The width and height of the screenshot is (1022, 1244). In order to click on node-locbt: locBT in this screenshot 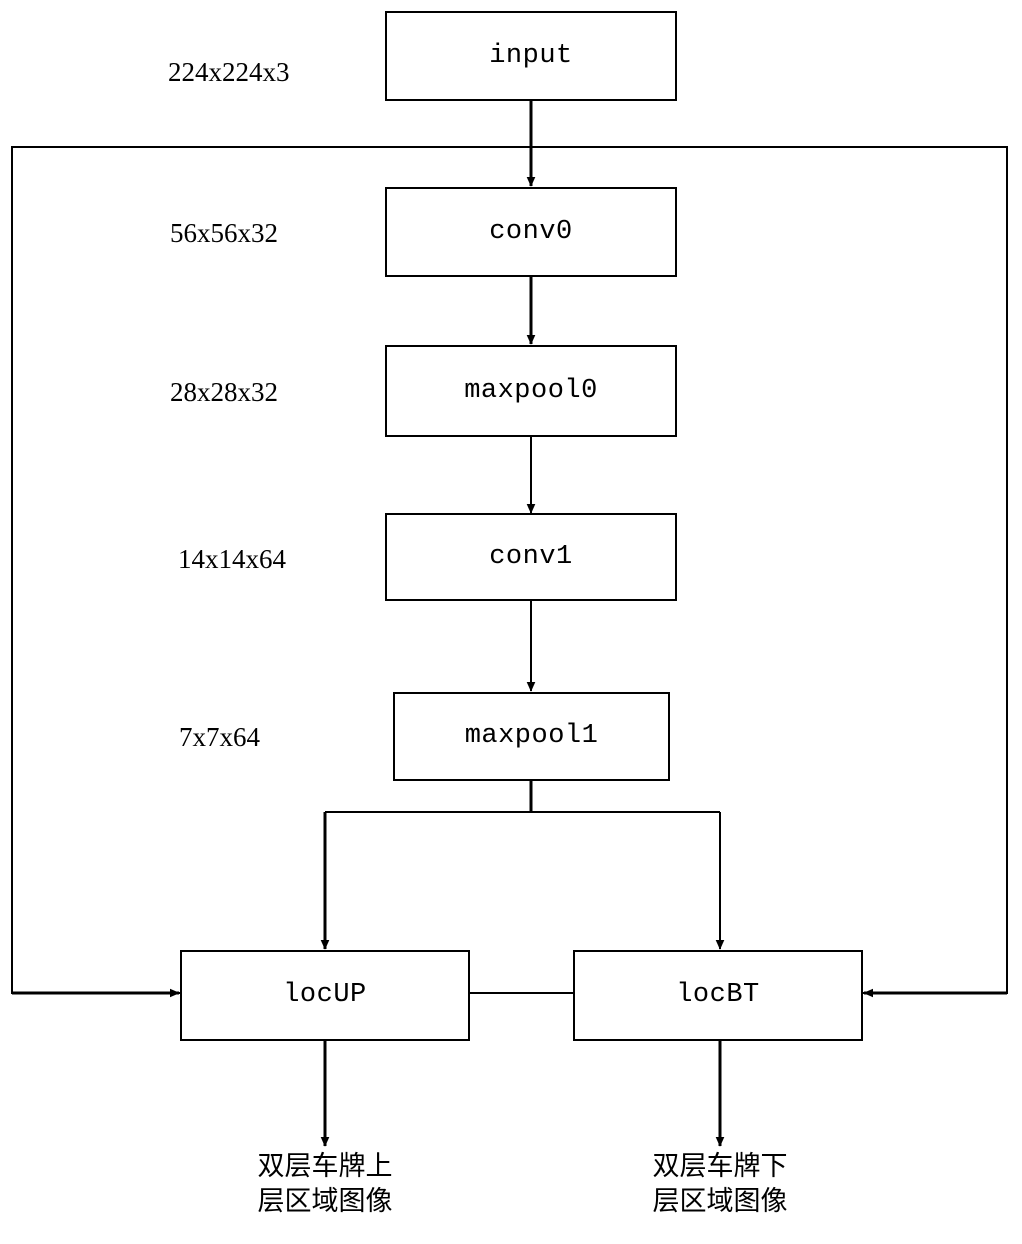, I will do `click(718, 995)`.